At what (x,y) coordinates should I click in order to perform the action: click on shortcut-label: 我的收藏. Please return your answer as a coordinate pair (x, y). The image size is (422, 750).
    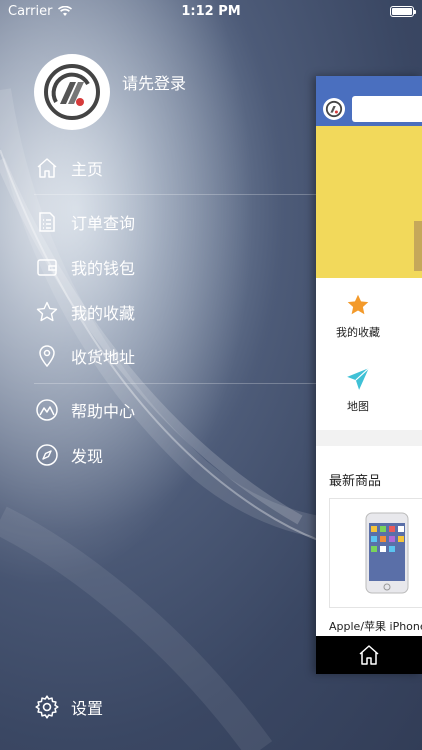
    Looking at the image, I should click on (358, 332).